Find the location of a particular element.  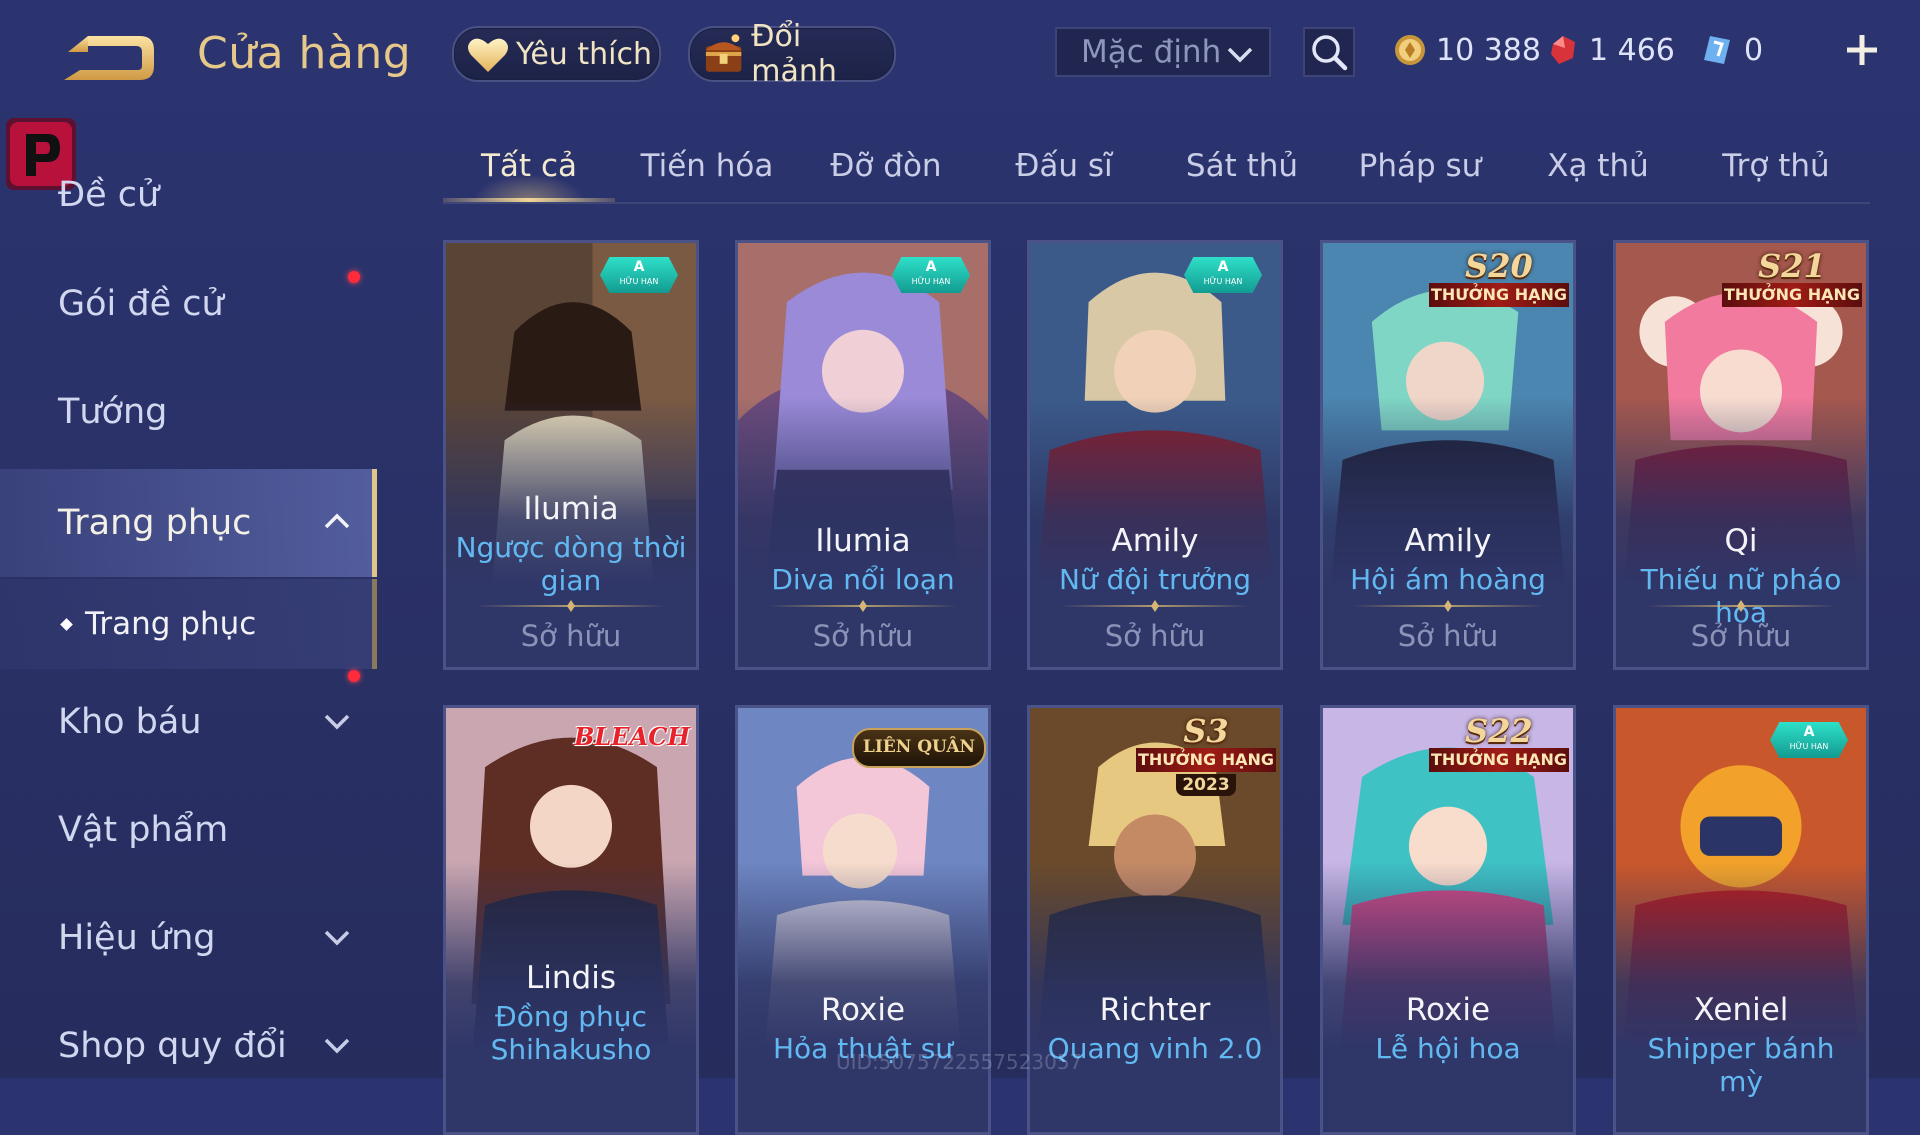

sidebar-item-label: Shop quy đổi is located at coordinates (172, 1046).